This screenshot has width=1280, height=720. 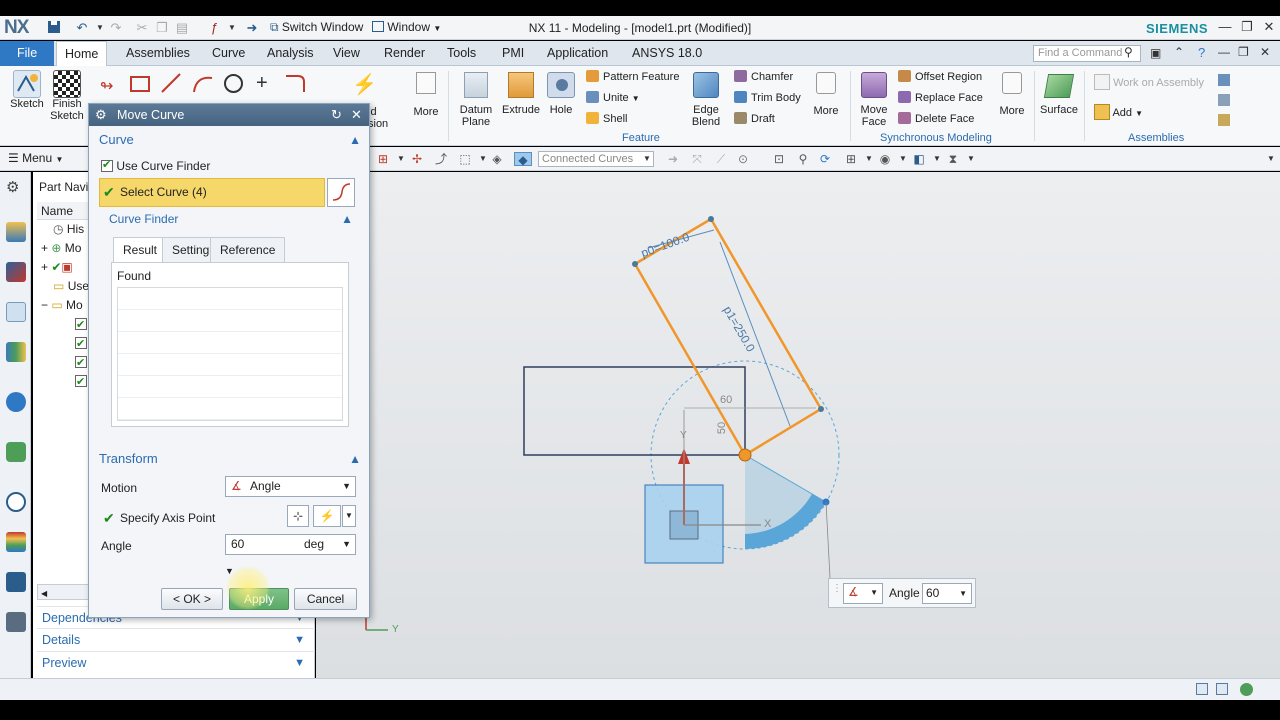 What do you see at coordinates (825, 159) in the screenshot?
I see `rotate-icon: ⟳` at bounding box center [825, 159].